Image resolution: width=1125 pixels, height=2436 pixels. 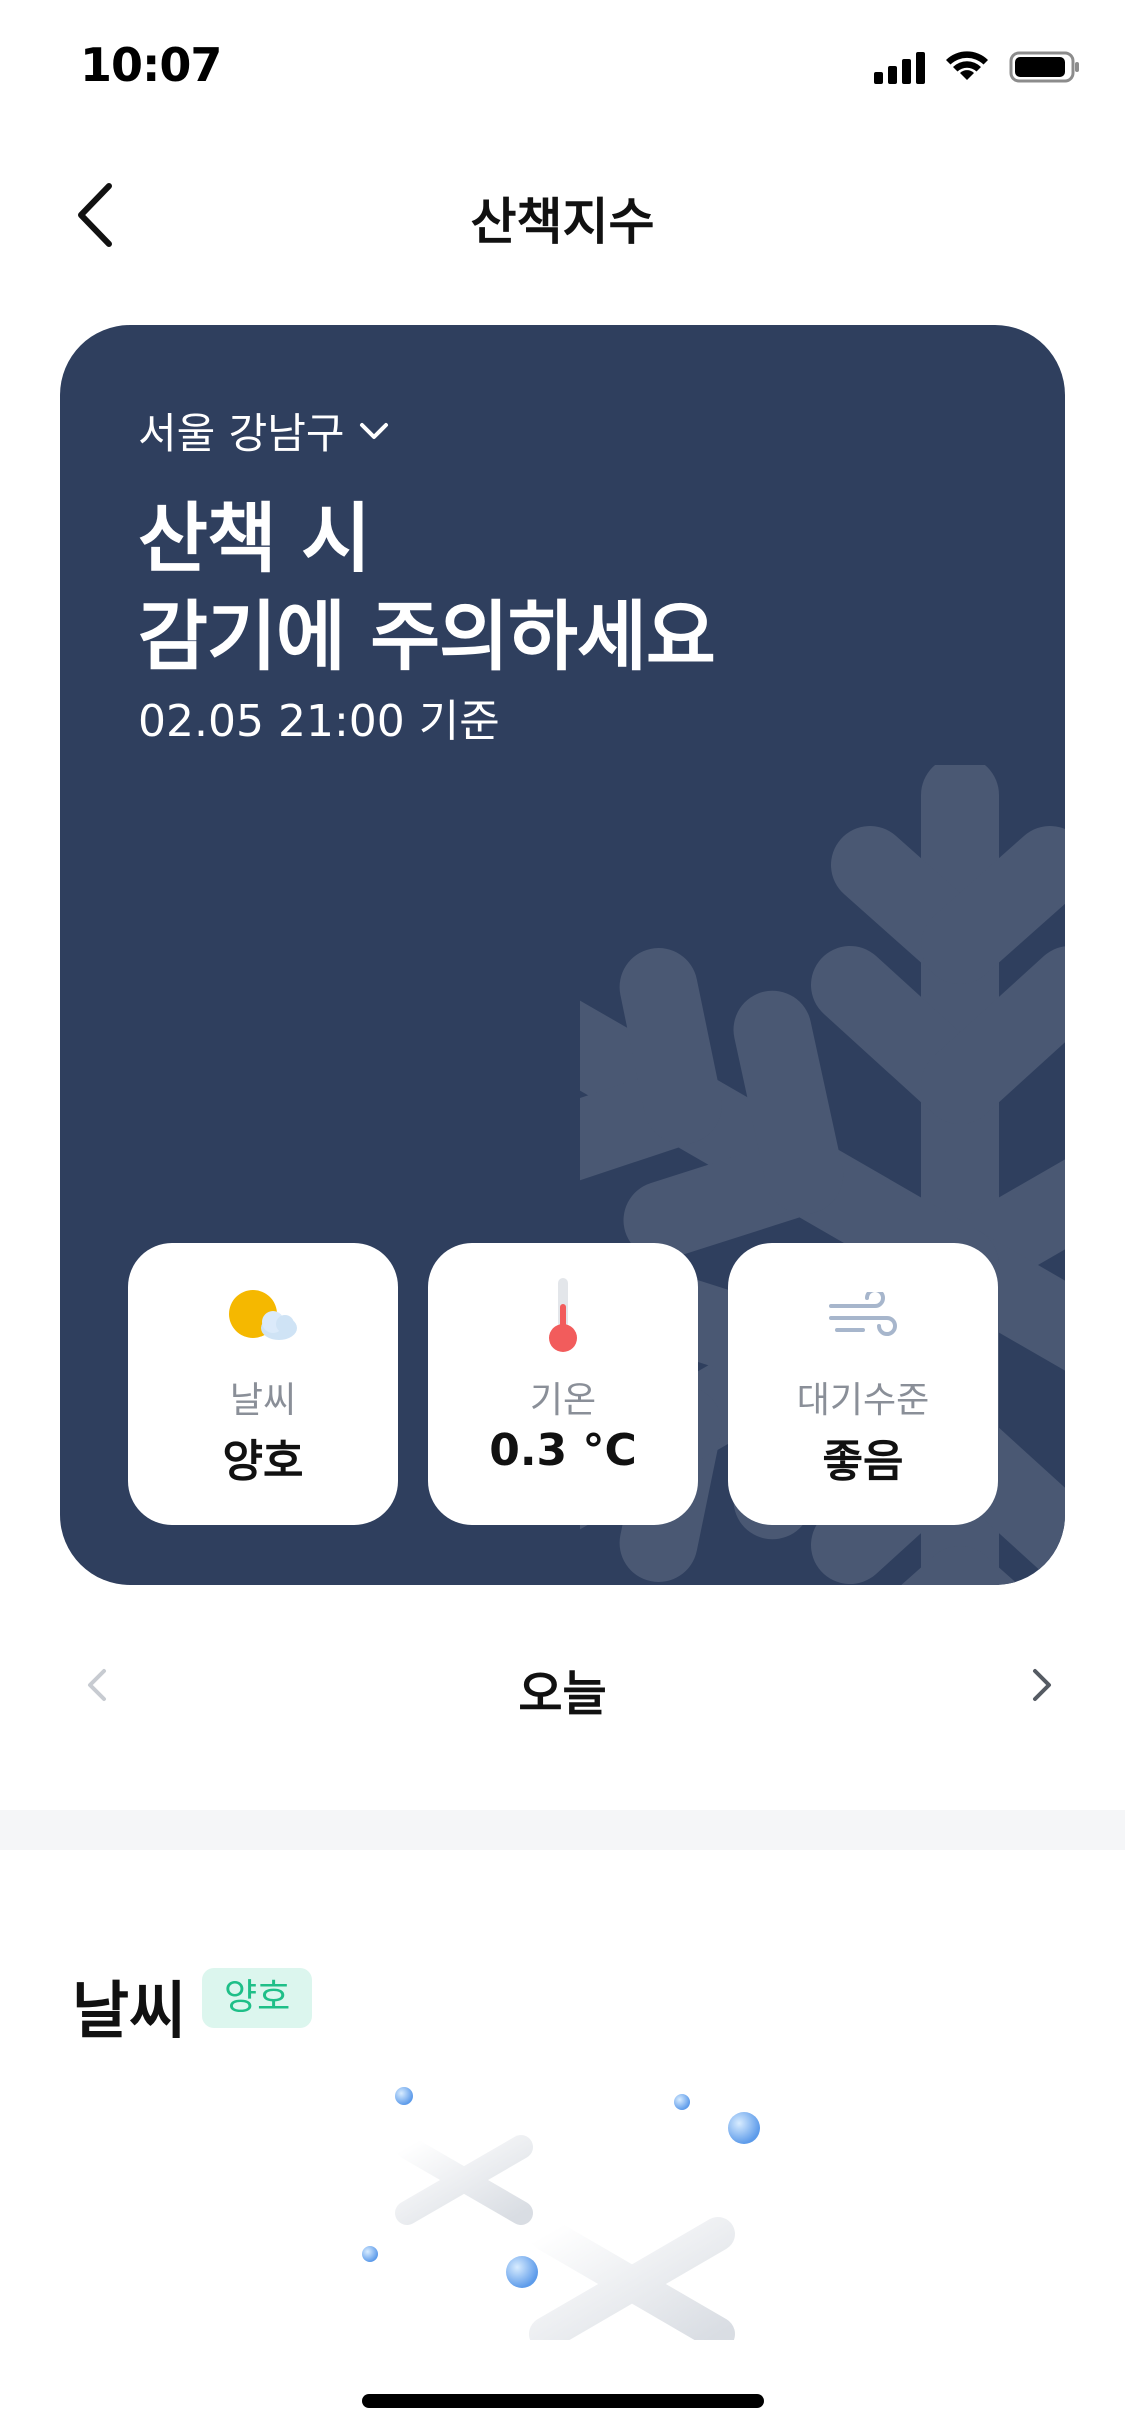 I want to click on air-quality-metric-card: 대기수준 좋음, so click(x=863, y=1384).